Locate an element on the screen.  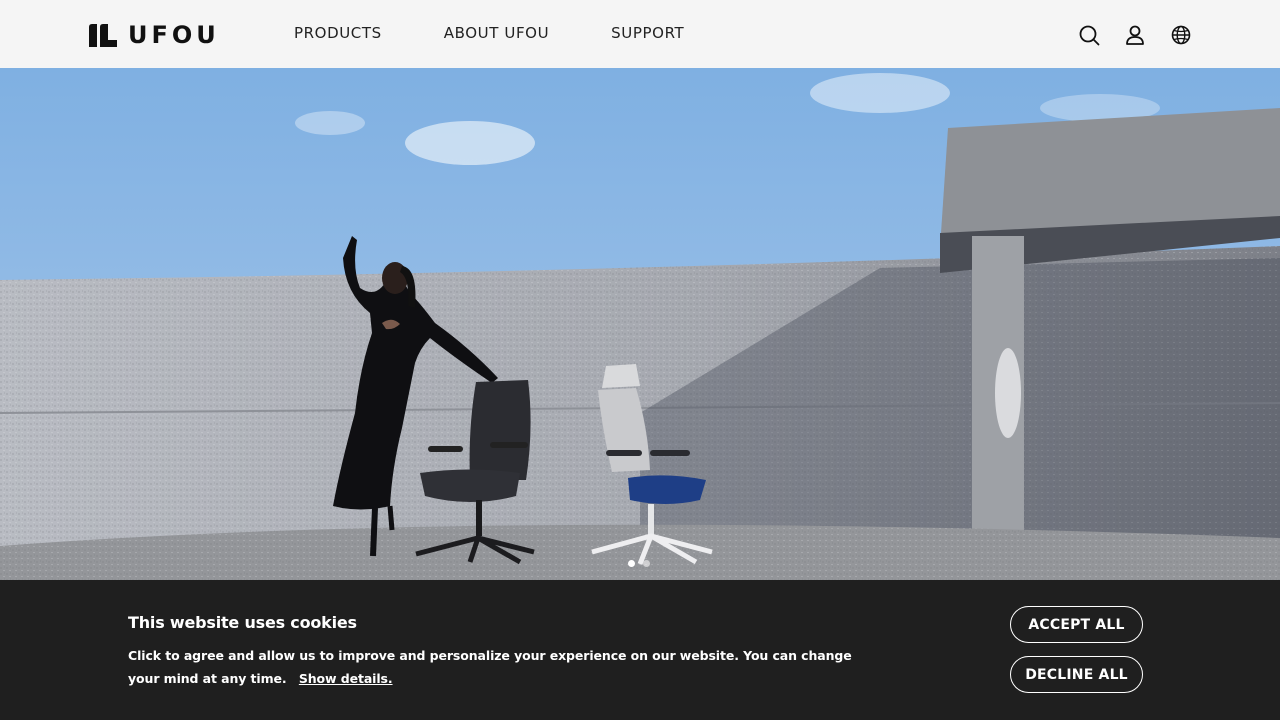
accept-all-button: ACCEPT ALL is located at coordinates (1076, 624).